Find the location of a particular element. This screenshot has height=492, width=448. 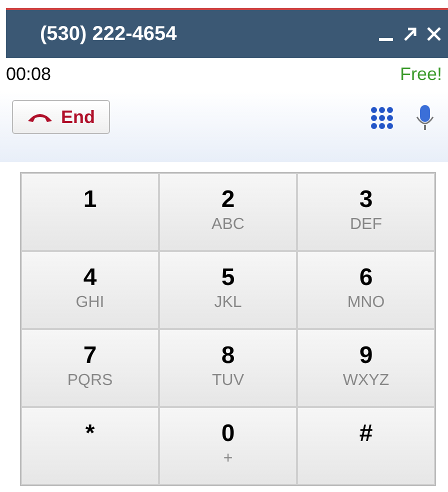

keypad-key: 5 JKL is located at coordinates (228, 290).